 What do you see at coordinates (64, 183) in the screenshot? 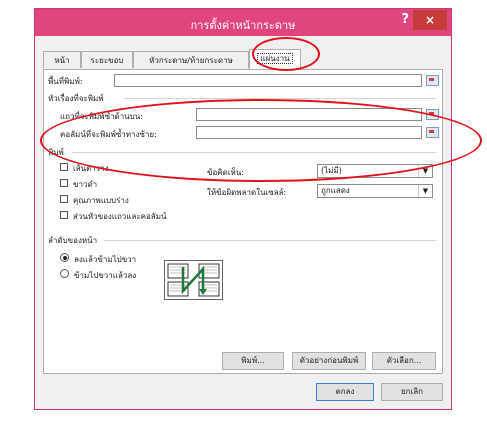
I see `black-white-checkbox` at bounding box center [64, 183].